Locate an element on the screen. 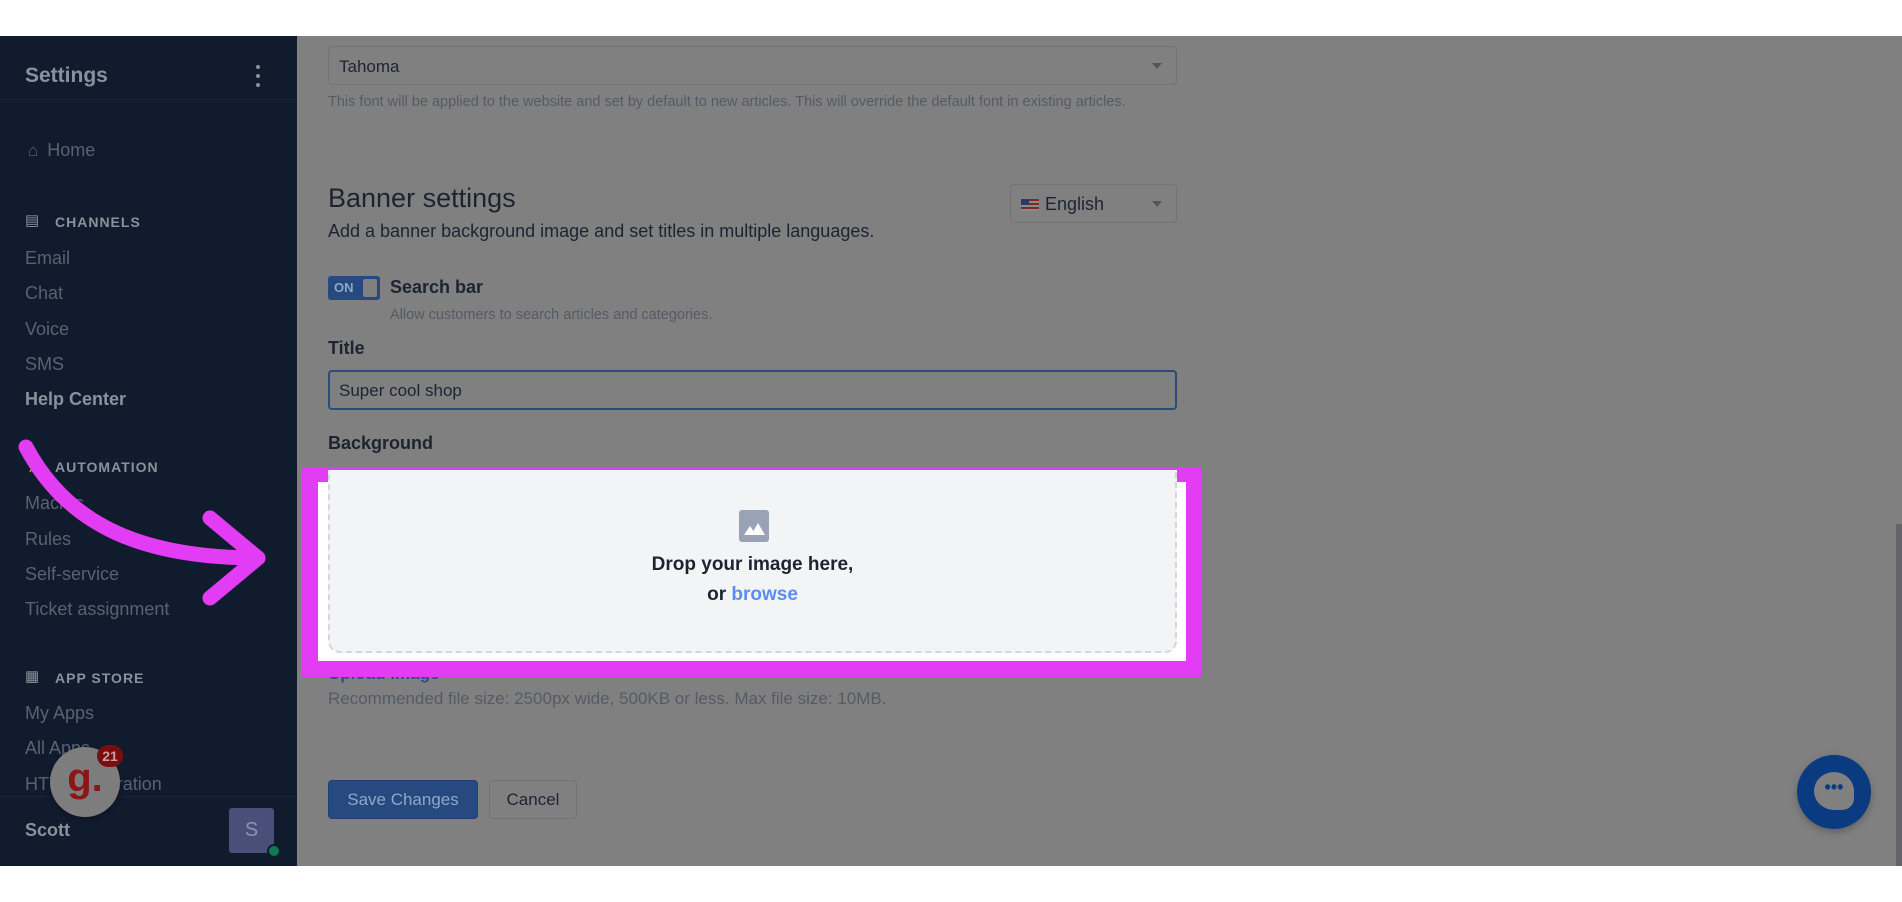 The height and width of the screenshot is (902, 1902). dropzone-instruction: Drop your image here, is located at coordinates (752, 564).